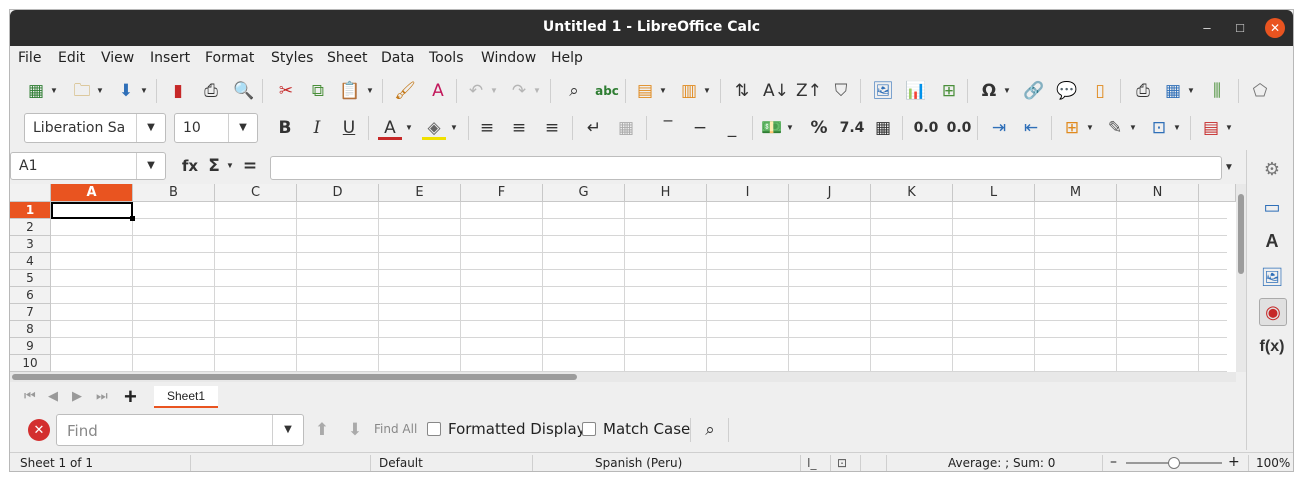 This screenshot has width=1303, height=480. I want to click on background-color-icon: ◈, so click(434, 128).